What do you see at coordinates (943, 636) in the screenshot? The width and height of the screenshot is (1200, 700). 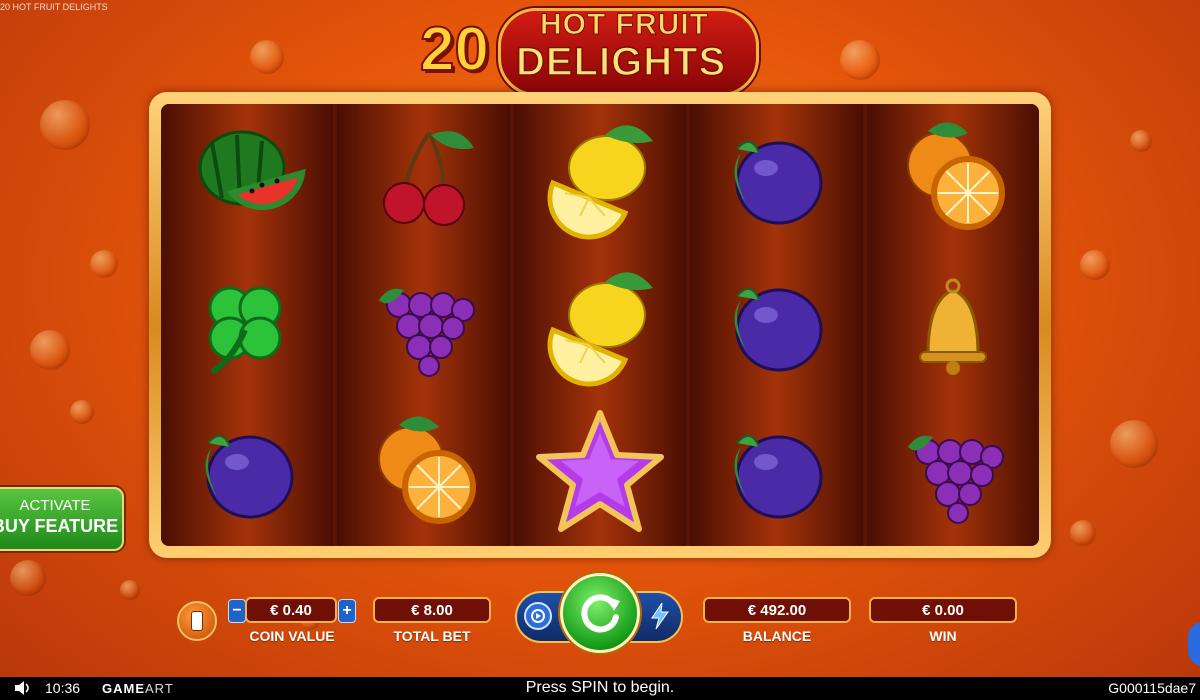 I see `win-label: WIN` at bounding box center [943, 636].